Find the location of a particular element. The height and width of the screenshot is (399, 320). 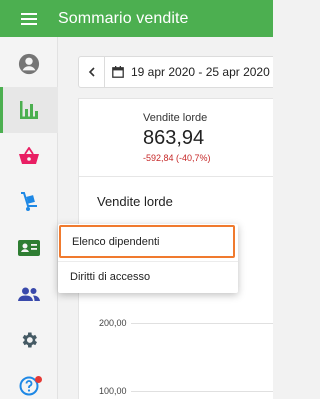

previous-period-button is located at coordinates (92, 72).